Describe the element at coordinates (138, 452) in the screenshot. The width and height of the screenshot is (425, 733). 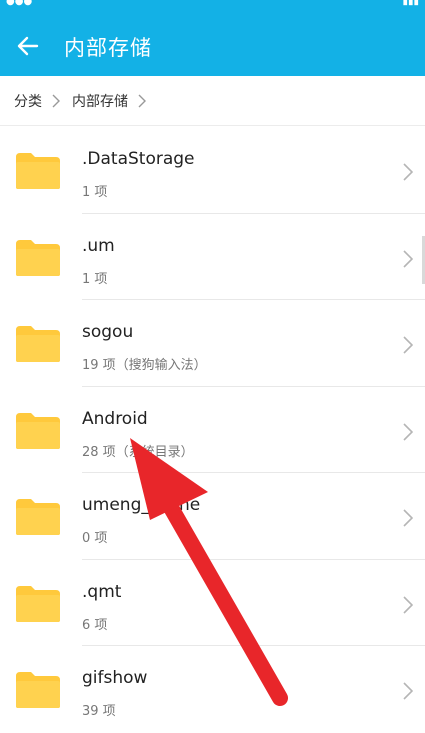
I see `folder-meta: 28 项（系统目录）` at that location.